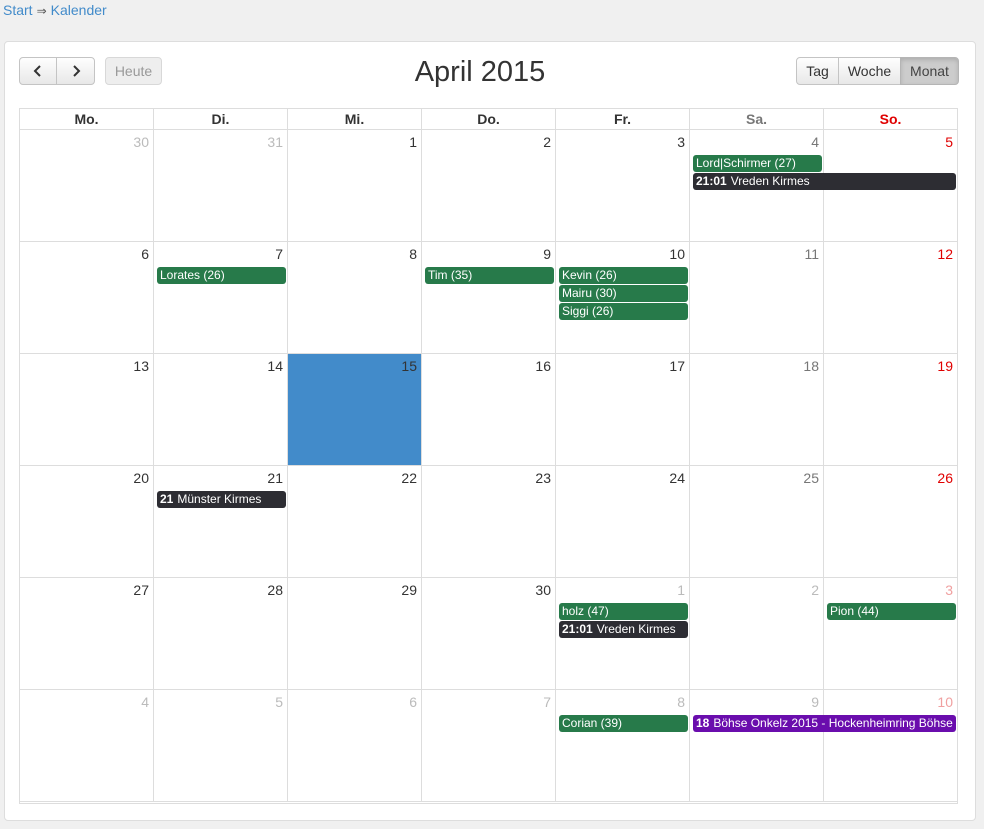  Describe the element at coordinates (677, 366) in the screenshot. I see `day-number: 17` at that location.